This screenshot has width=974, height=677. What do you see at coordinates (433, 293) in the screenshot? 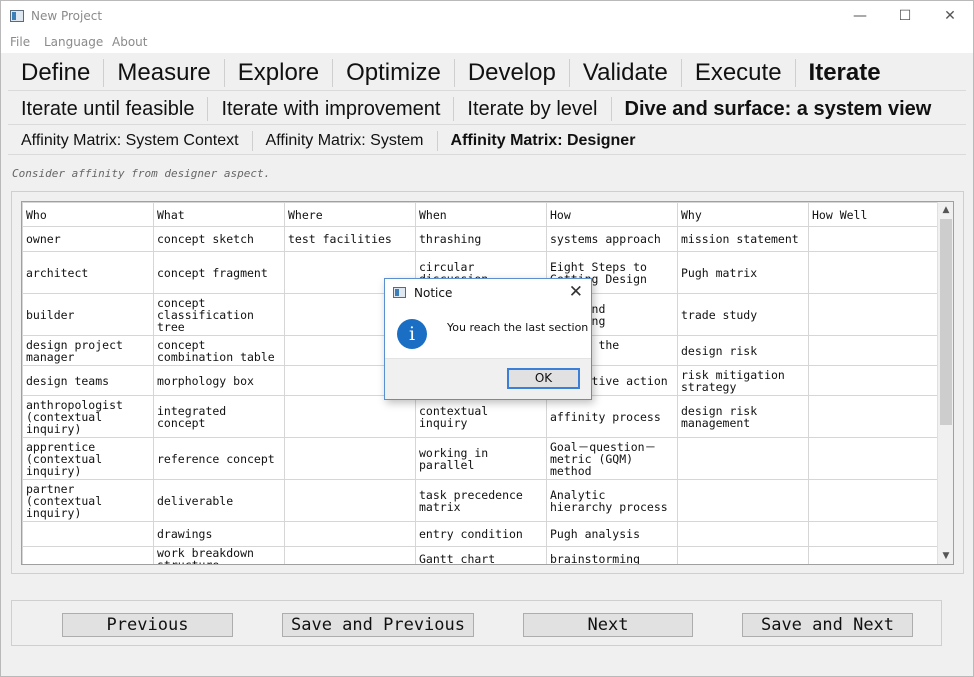
I see `dialog-title: Notice` at bounding box center [433, 293].